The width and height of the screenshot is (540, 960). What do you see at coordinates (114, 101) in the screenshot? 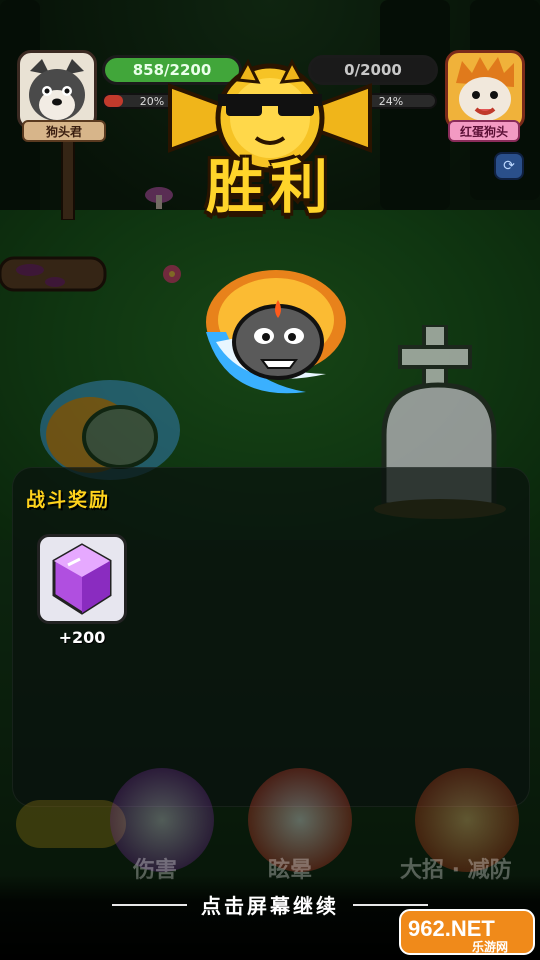
I see `player-rage-fill` at bounding box center [114, 101].